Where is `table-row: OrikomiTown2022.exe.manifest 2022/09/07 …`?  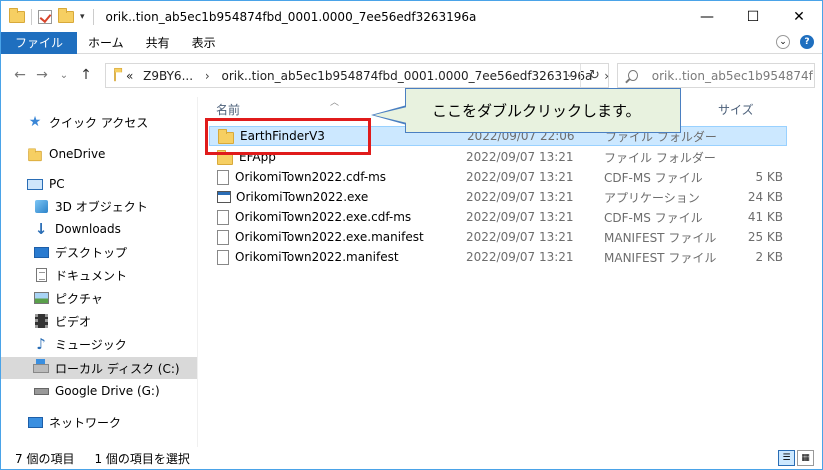 table-row: OrikomiTown2022.exe.manifest 2022/09/07 … is located at coordinates (498, 237).